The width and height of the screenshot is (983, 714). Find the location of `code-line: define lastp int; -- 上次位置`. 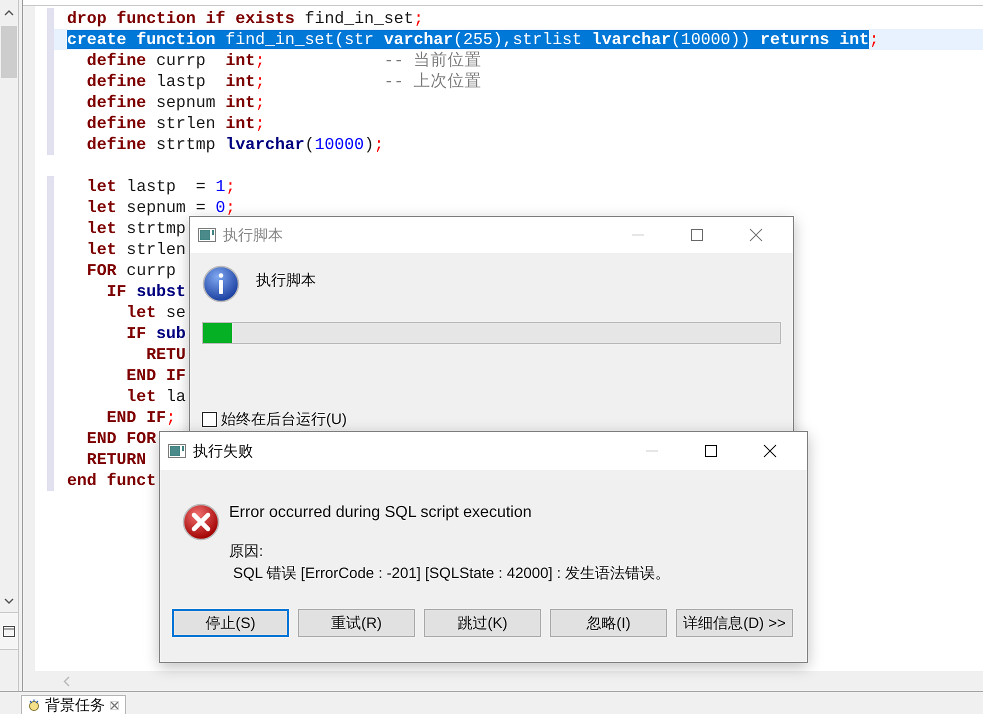

code-line: define lastp int; -- 上次位置 is located at coordinates (284, 81).